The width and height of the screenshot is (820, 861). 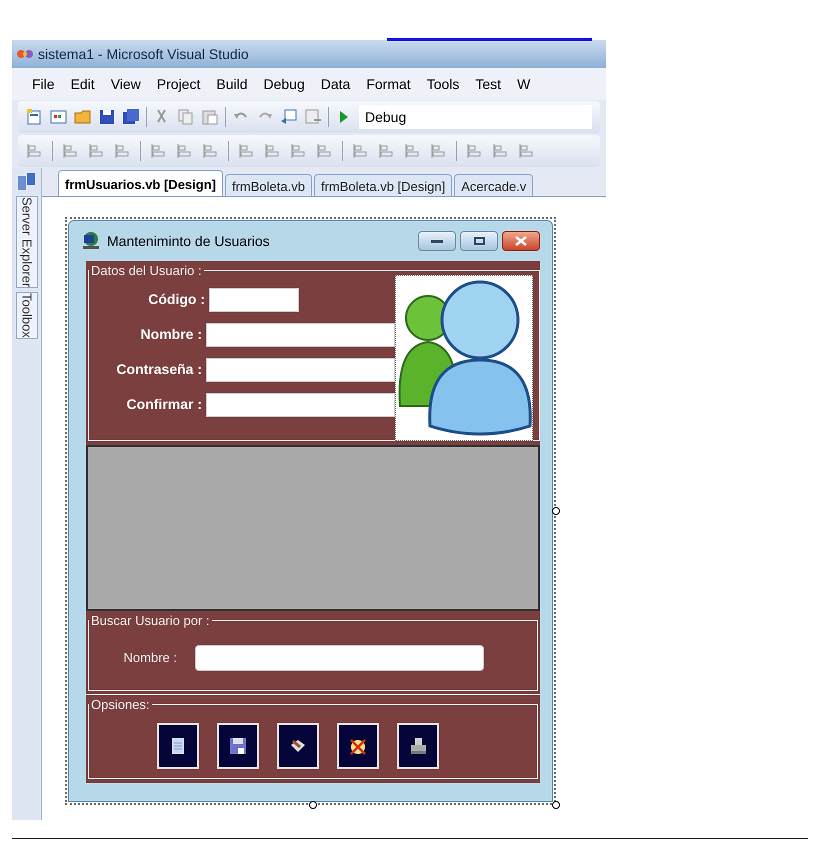 I want to click on print-button, so click(x=418, y=745).